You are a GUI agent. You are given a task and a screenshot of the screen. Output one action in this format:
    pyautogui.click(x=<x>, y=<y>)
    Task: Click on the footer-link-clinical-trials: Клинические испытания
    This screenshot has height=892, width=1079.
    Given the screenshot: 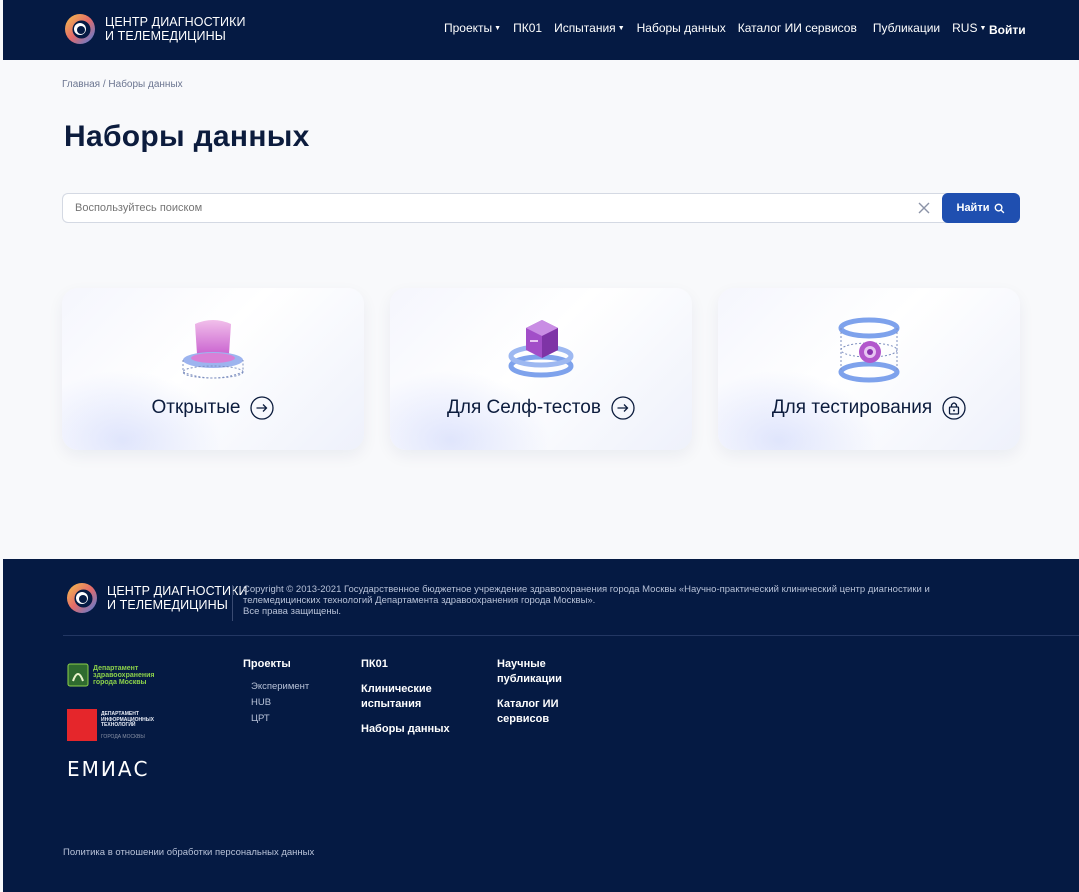 What is the action you would take?
    pyautogui.click(x=406, y=697)
    